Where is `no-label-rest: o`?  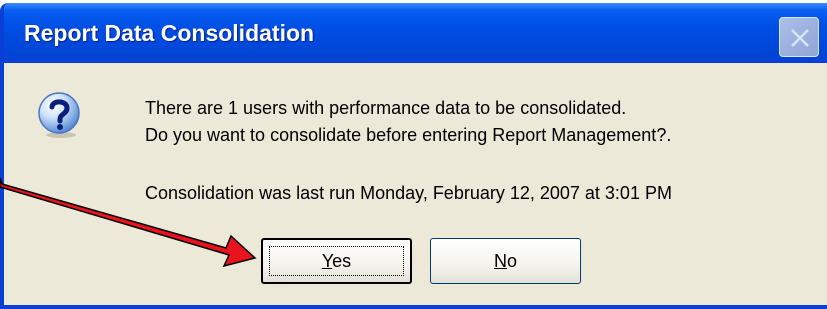
no-label-rest: o is located at coordinates (511, 261).